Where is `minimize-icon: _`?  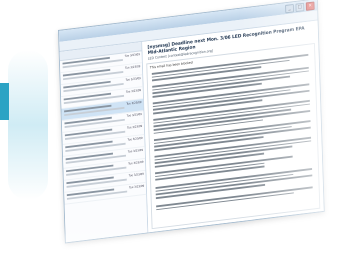 minimize-icon: _ is located at coordinates (289, 8).